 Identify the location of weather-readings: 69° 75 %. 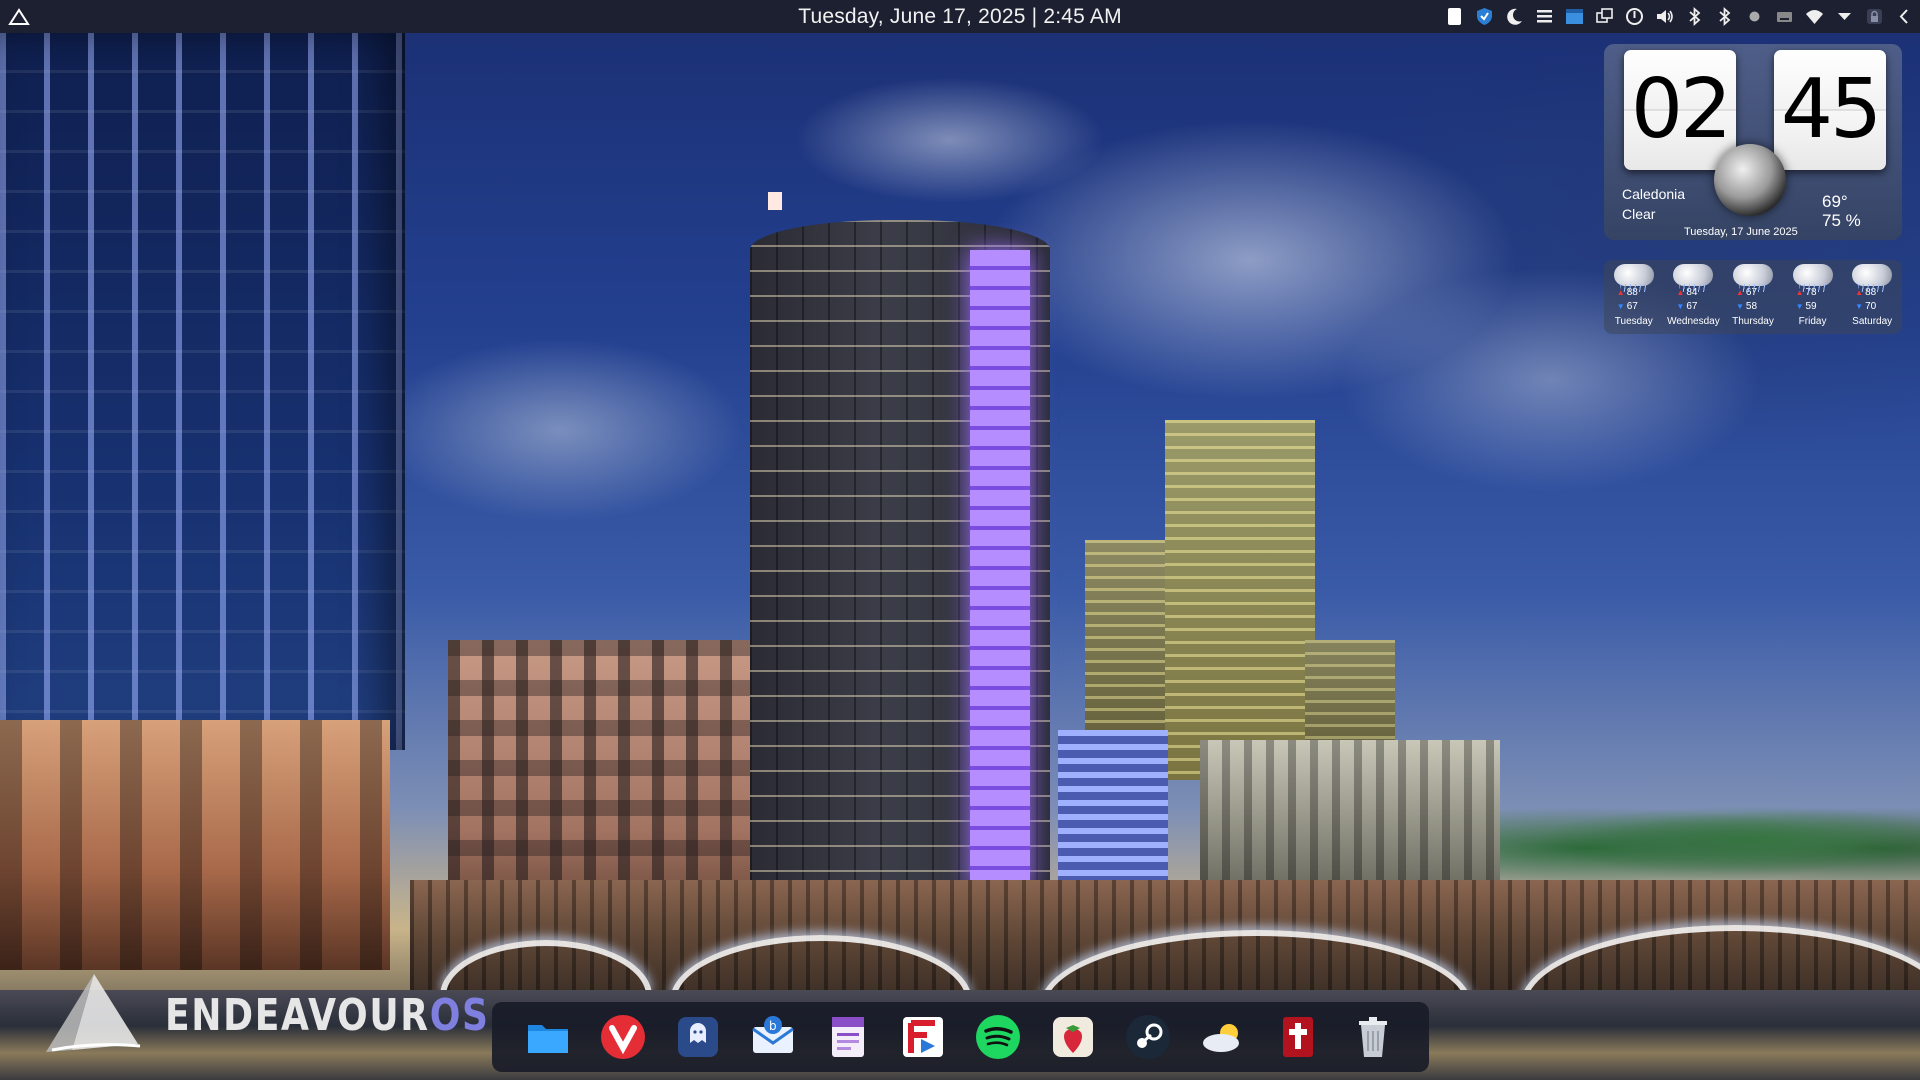
(1841, 211).